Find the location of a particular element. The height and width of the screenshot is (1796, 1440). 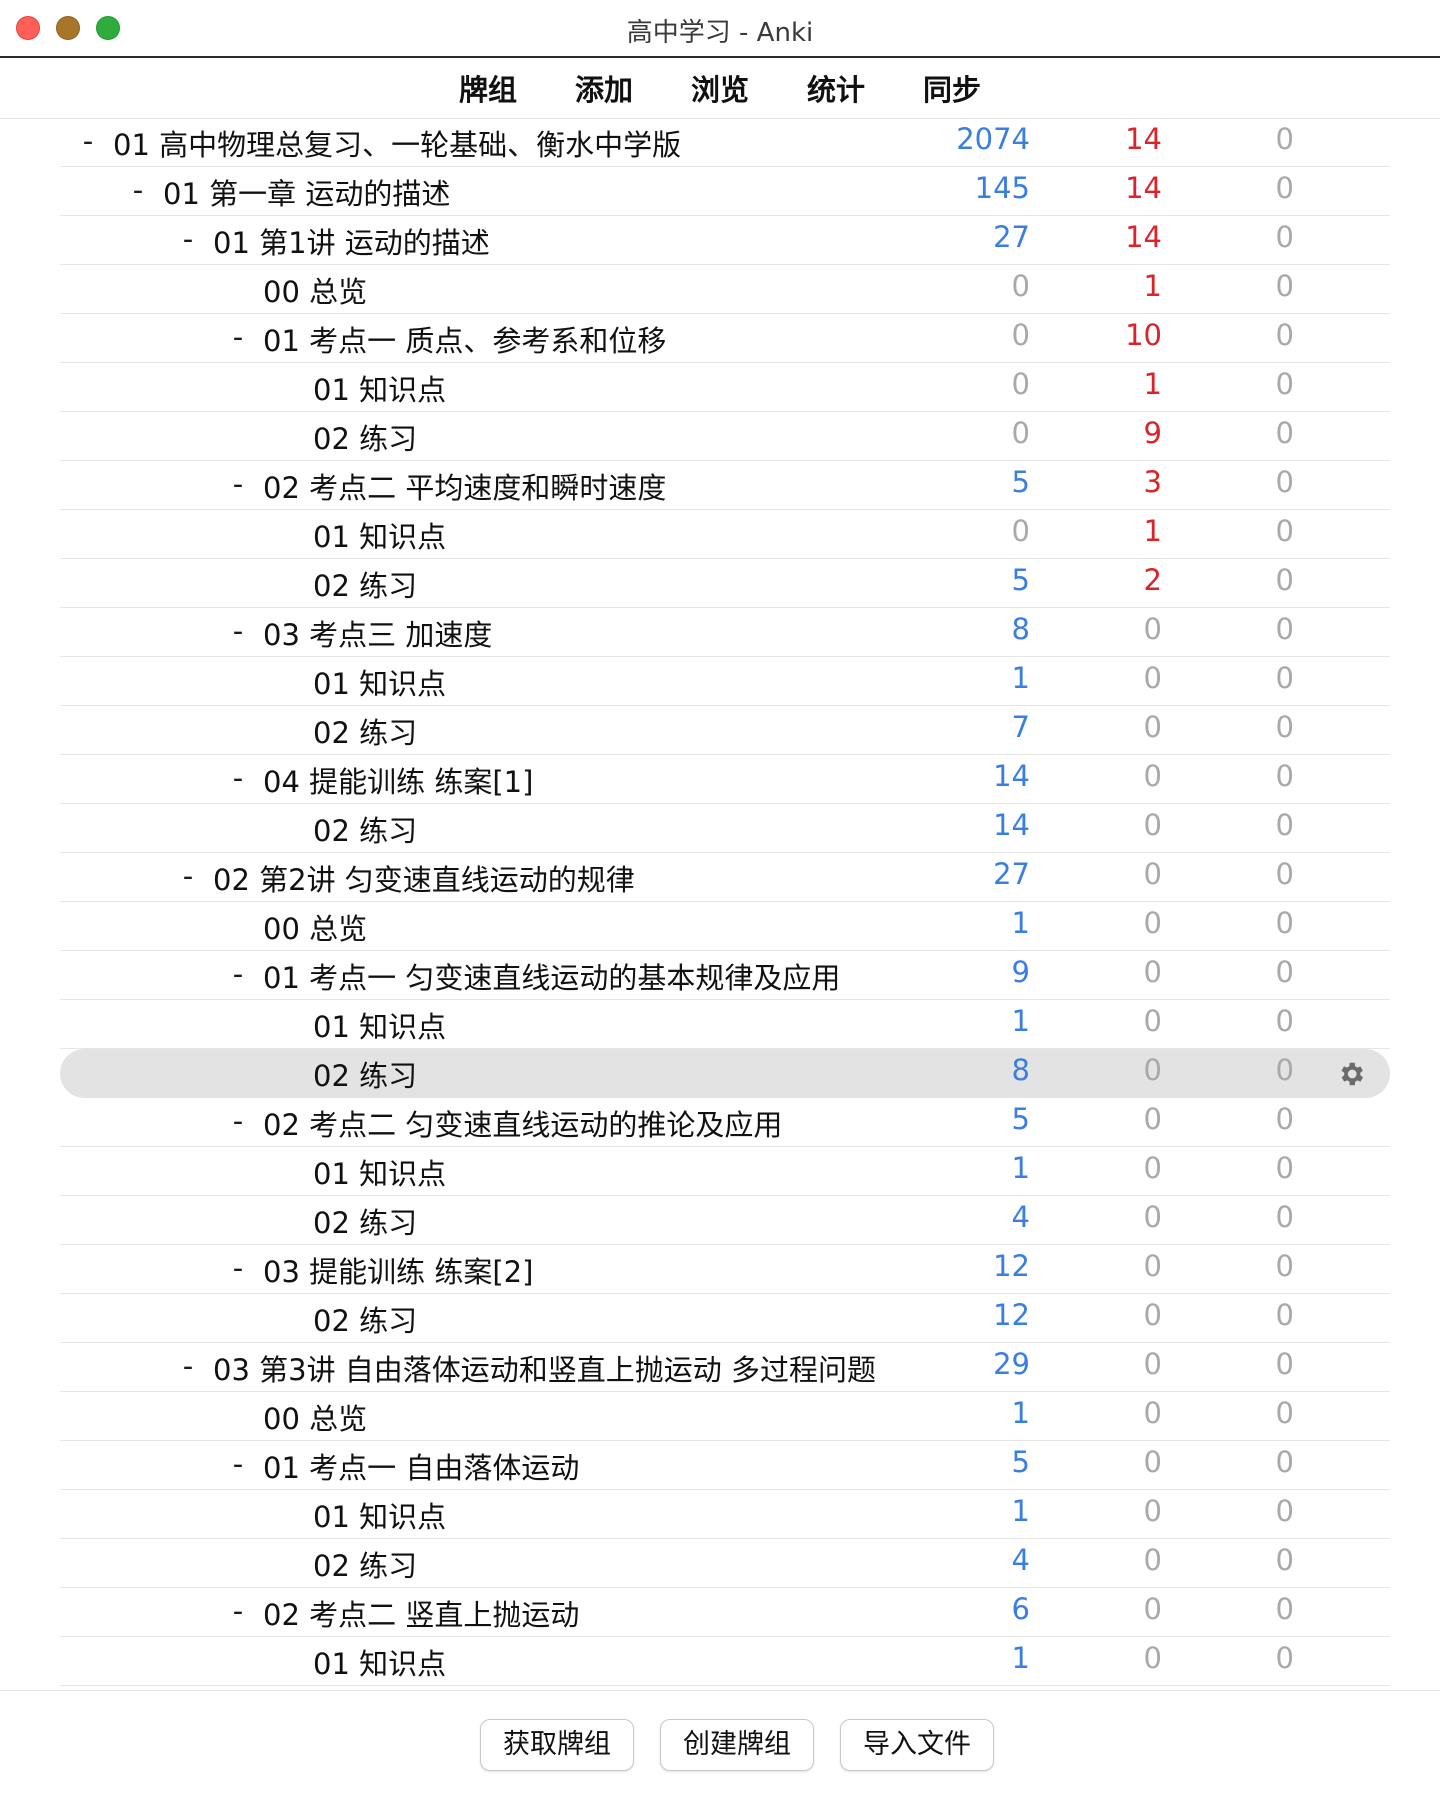

tab-browse: 浏览 is located at coordinates (720, 88).